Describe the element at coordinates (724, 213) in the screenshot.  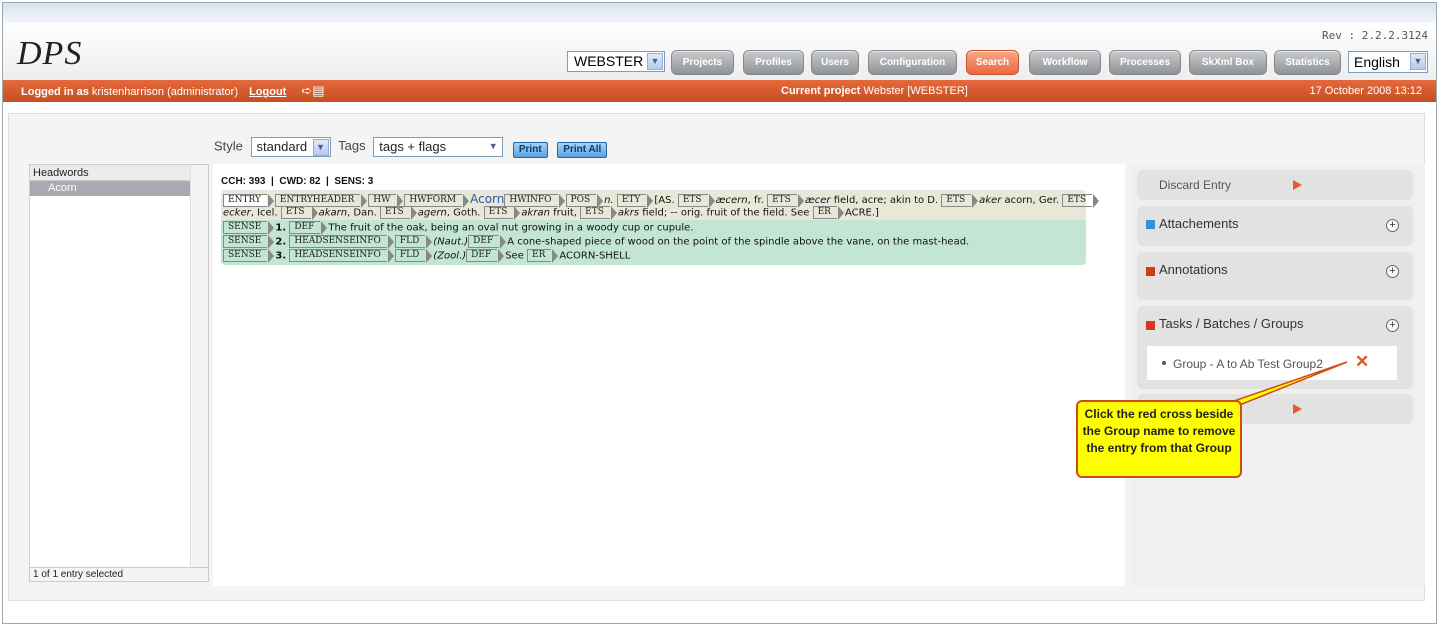
I see `ety-field-orig: field; -- orig. fruit of the field. See` at that location.